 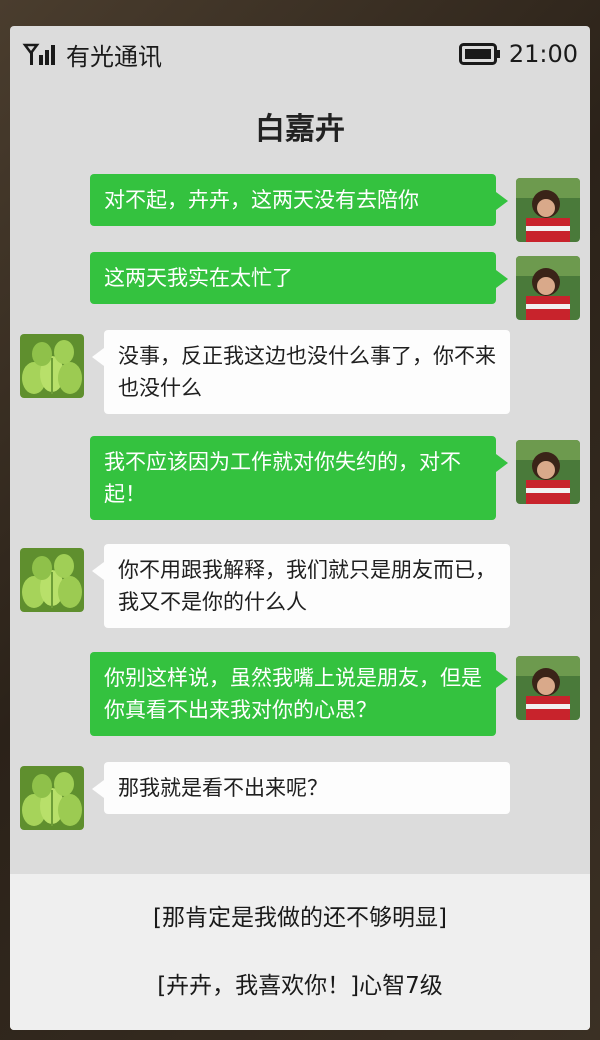 I want to click on status-right: 21:00, so click(x=518, y=54).